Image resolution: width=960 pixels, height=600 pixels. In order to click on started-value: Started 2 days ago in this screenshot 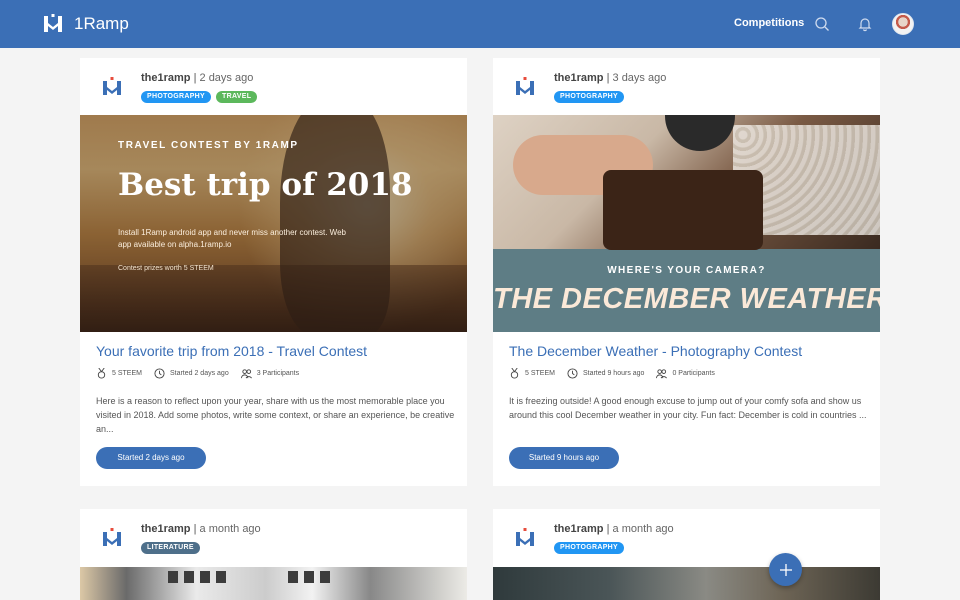, I will do `click(199, 373)`.